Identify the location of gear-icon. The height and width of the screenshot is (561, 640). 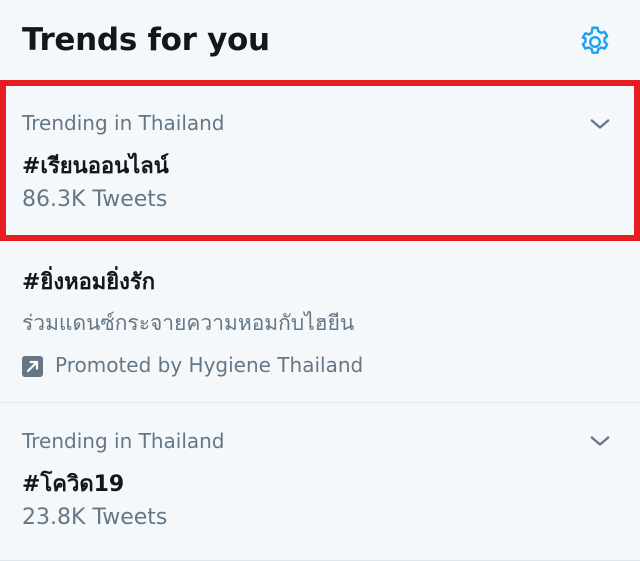
(595, 40).